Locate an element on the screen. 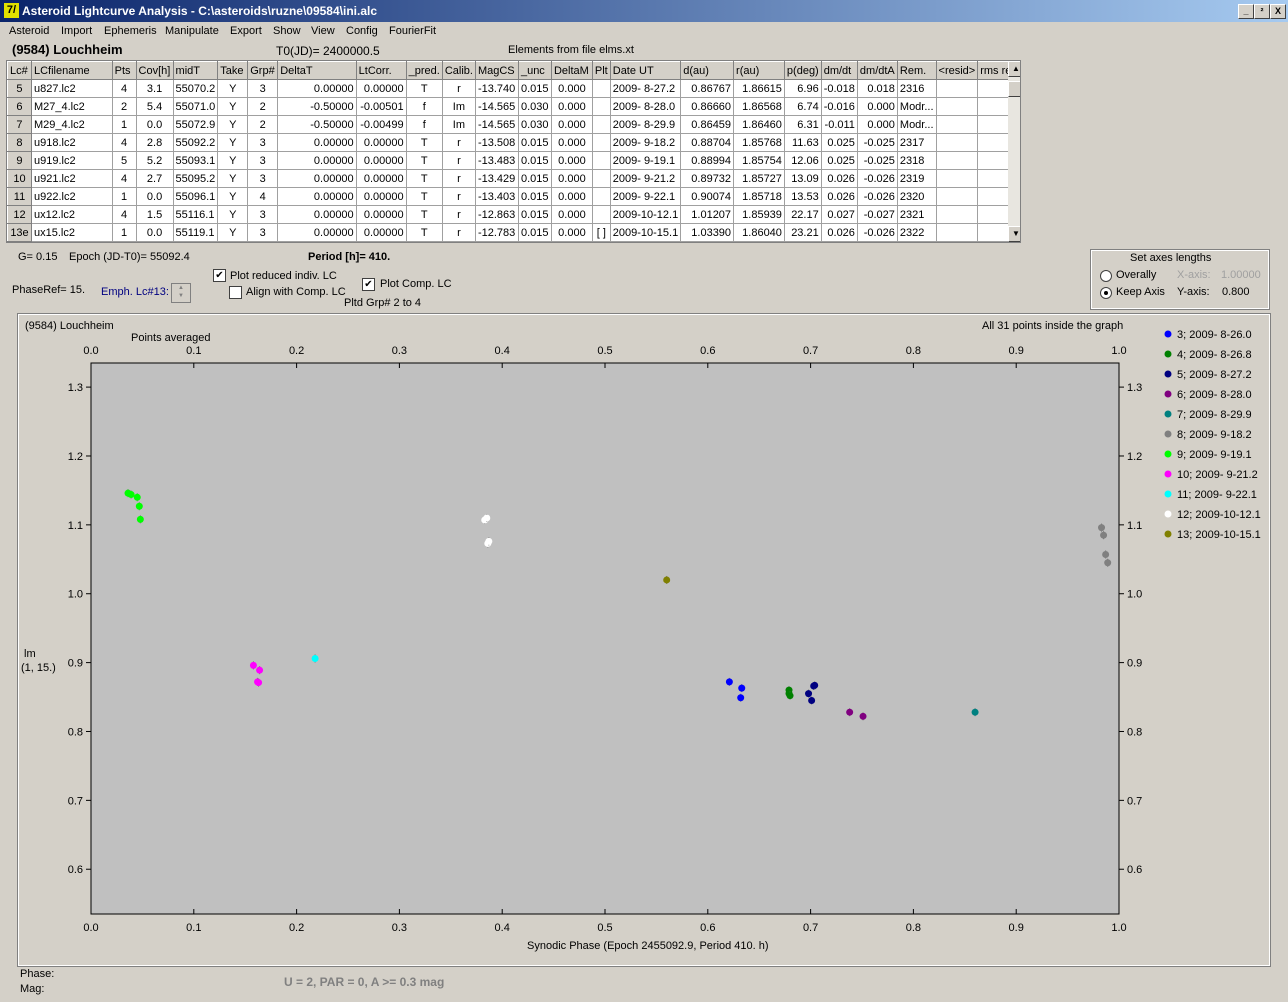 This screenshot has width=1288, height=1002. table-cell: 55070.2 is located at coordinates (195, 88).